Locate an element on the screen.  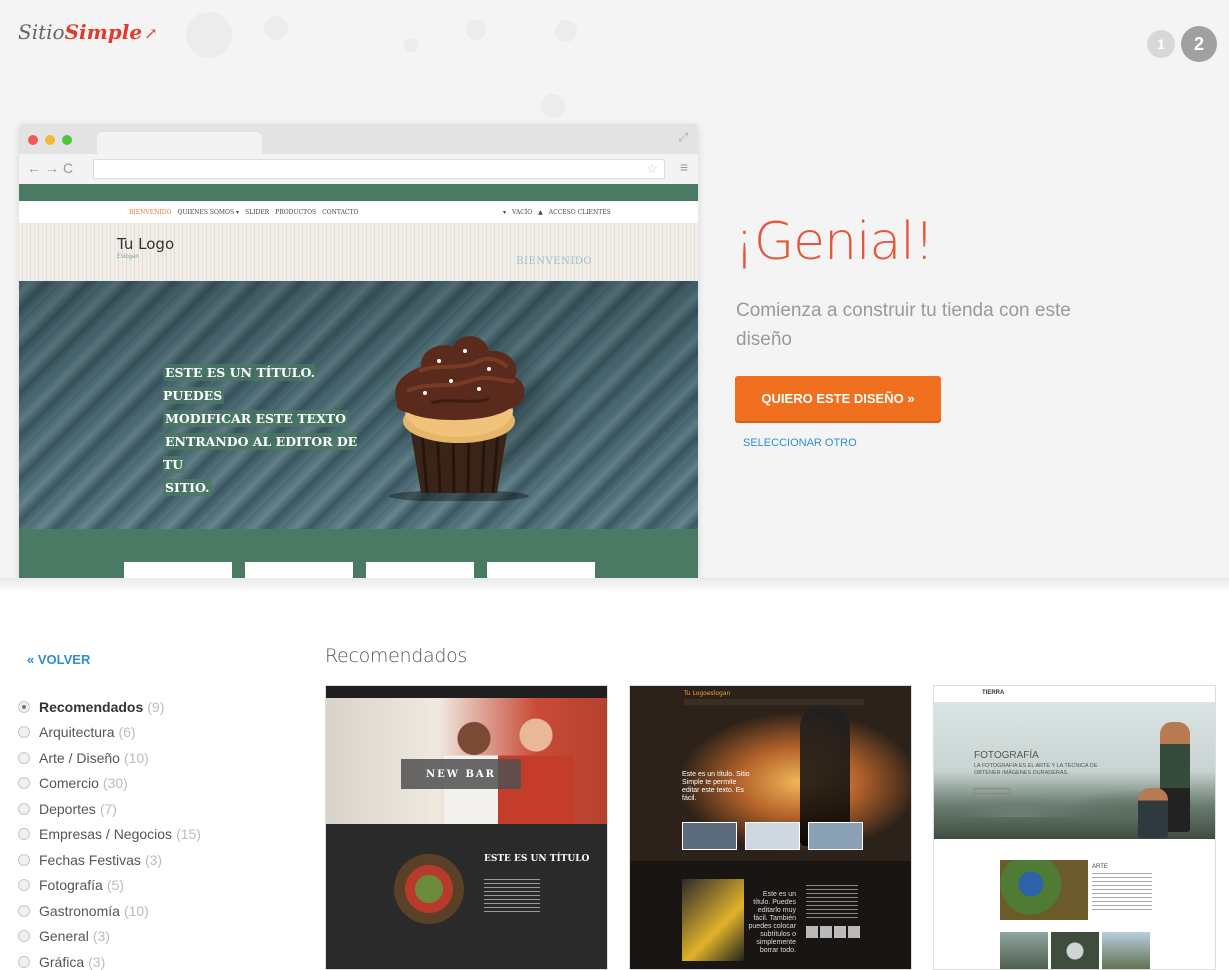
category-count: (6) is located at coordinates (127, 732).